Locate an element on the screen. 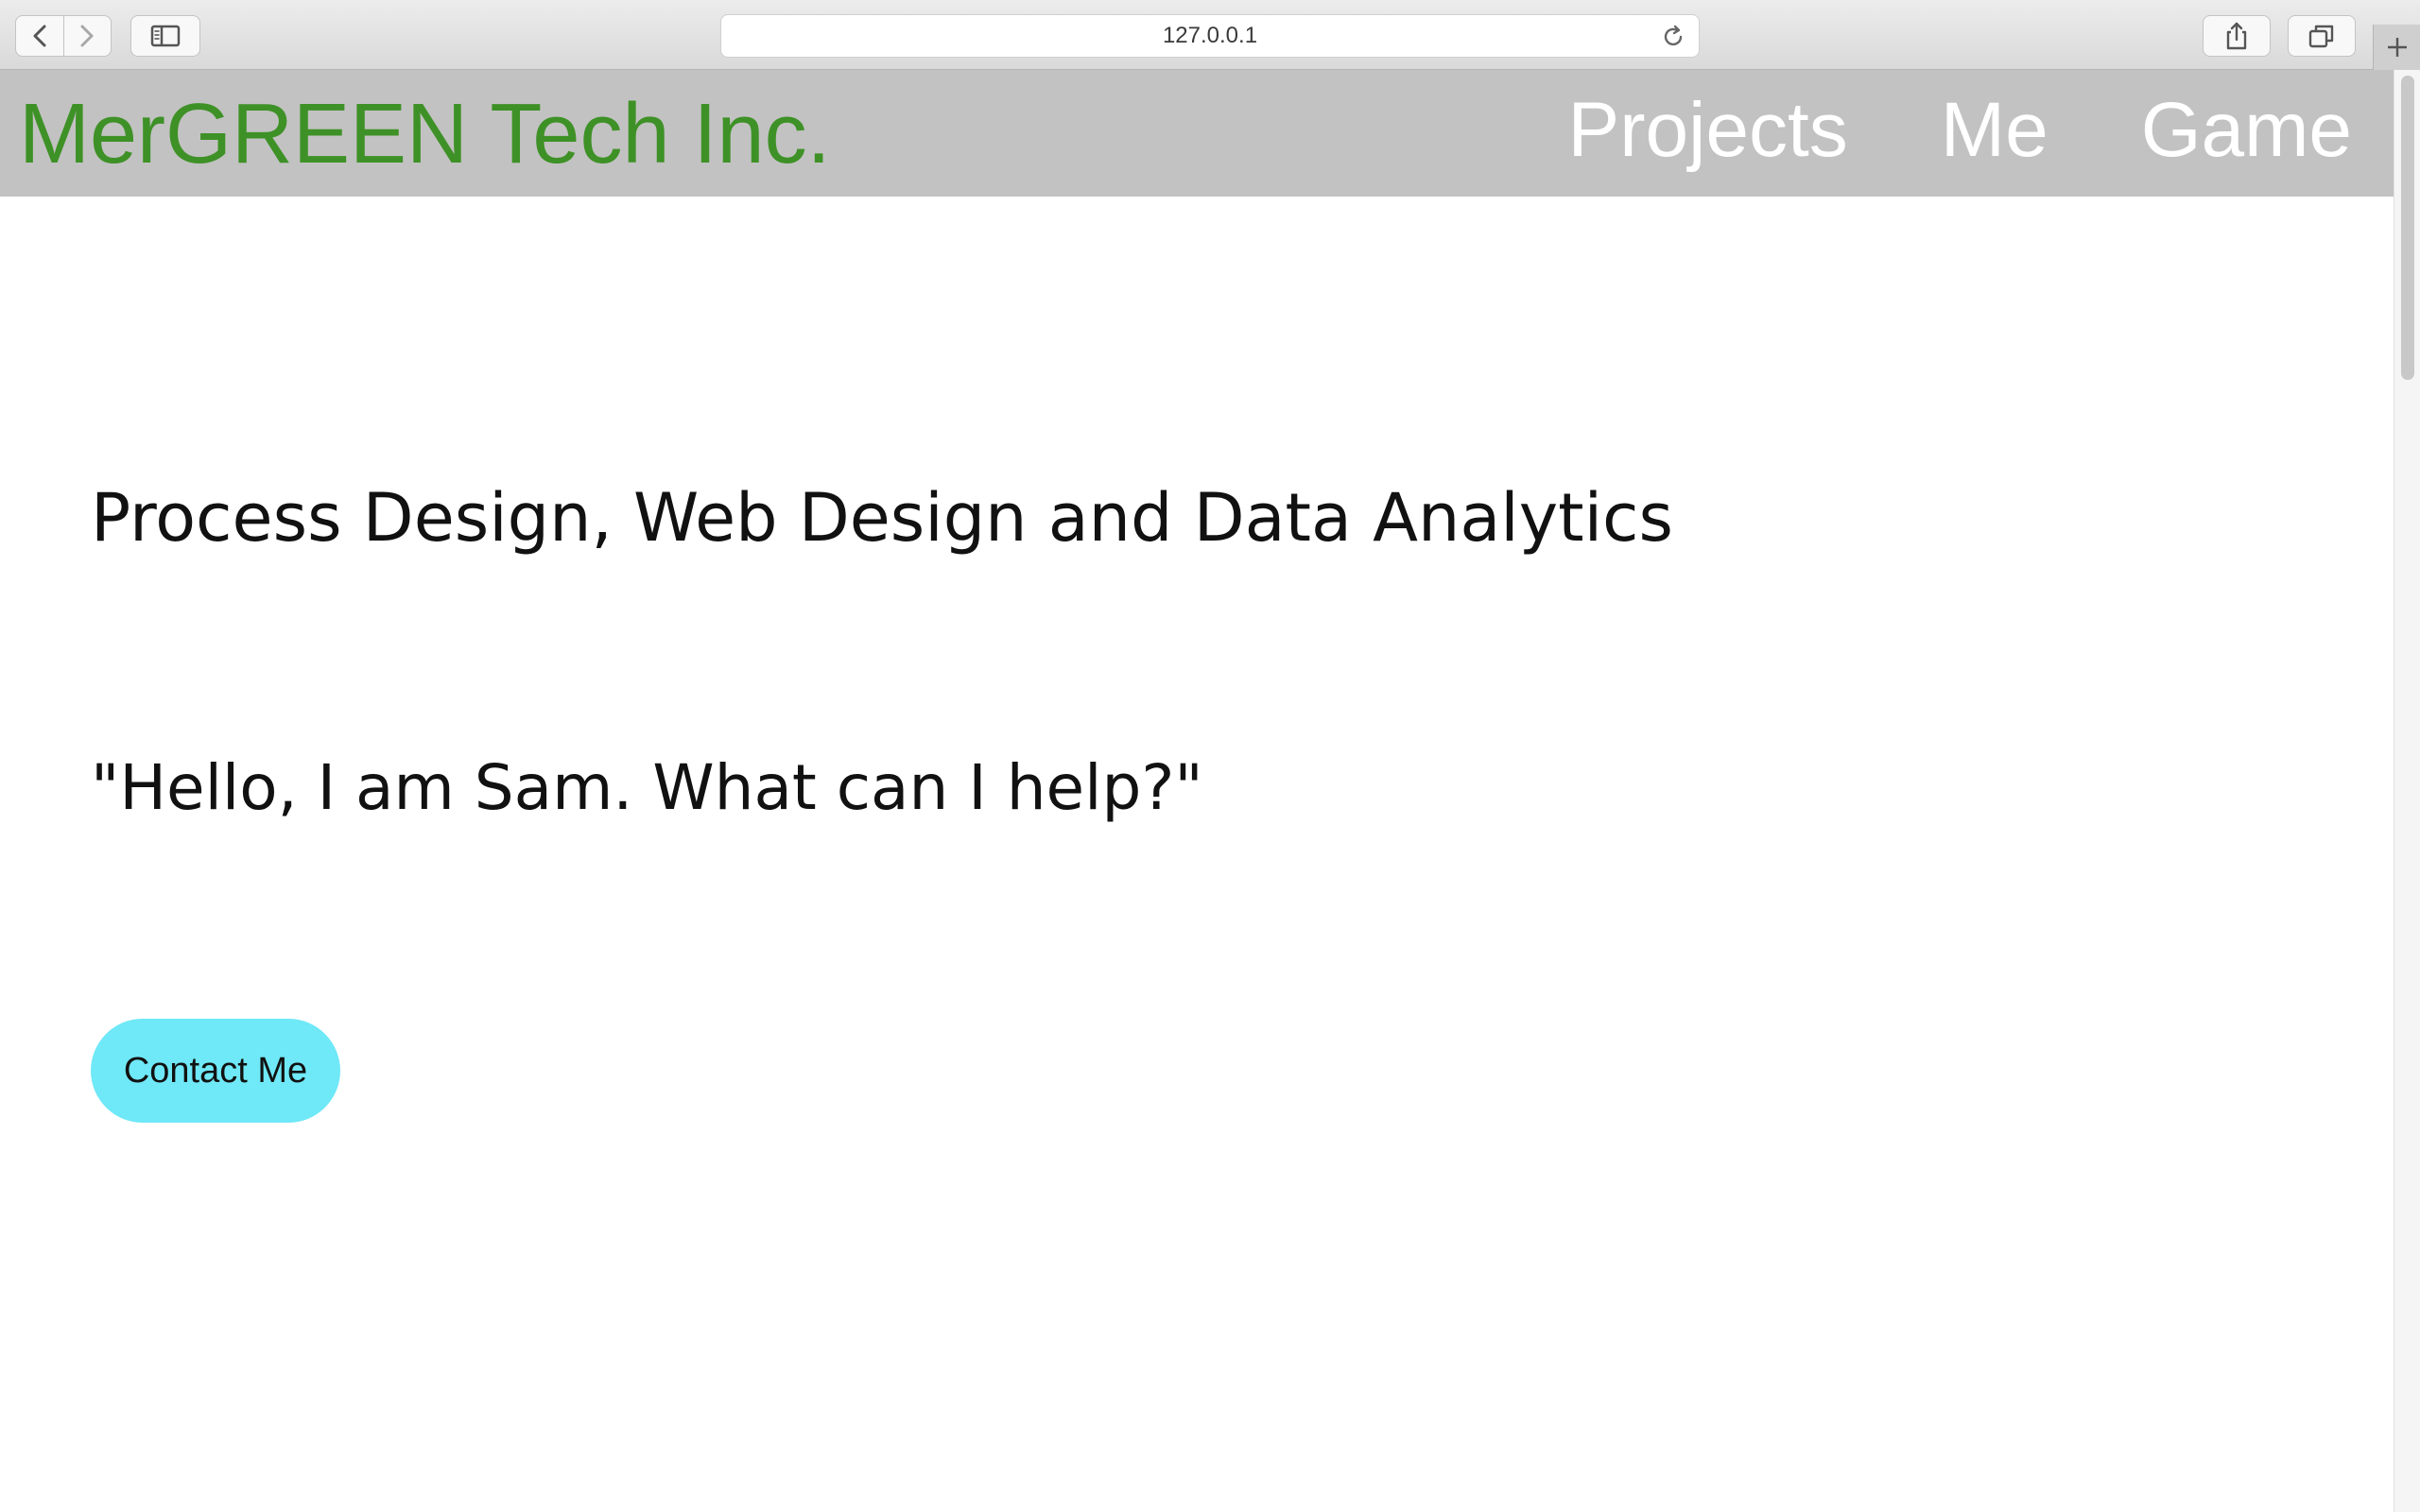  history-buttons is located at coordinates (63, 36).